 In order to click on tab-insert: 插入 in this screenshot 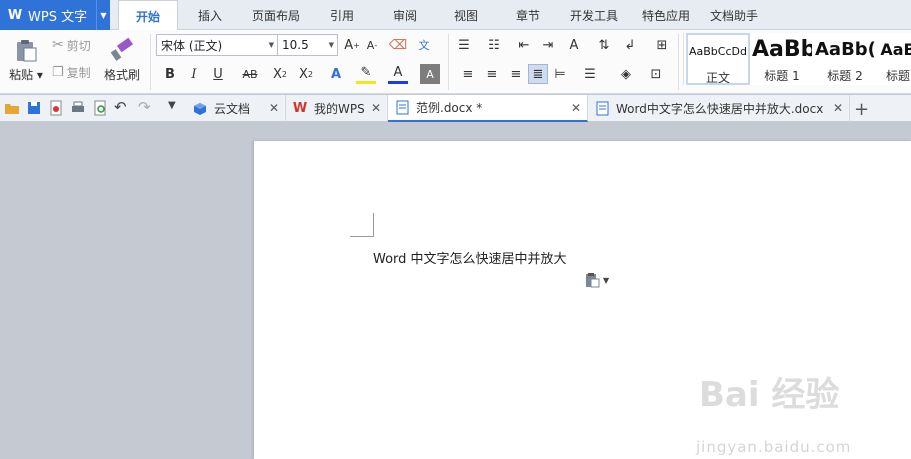, I will do `click(210, 15)`.